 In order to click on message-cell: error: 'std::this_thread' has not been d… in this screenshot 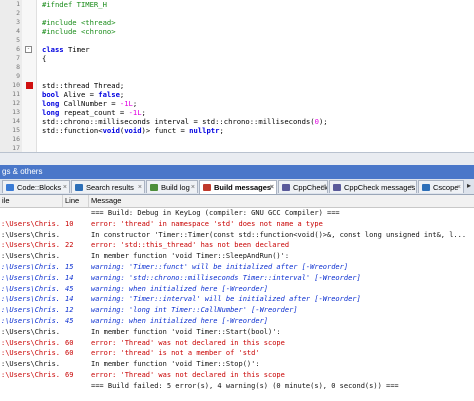, I will do `click(190, 245)`.